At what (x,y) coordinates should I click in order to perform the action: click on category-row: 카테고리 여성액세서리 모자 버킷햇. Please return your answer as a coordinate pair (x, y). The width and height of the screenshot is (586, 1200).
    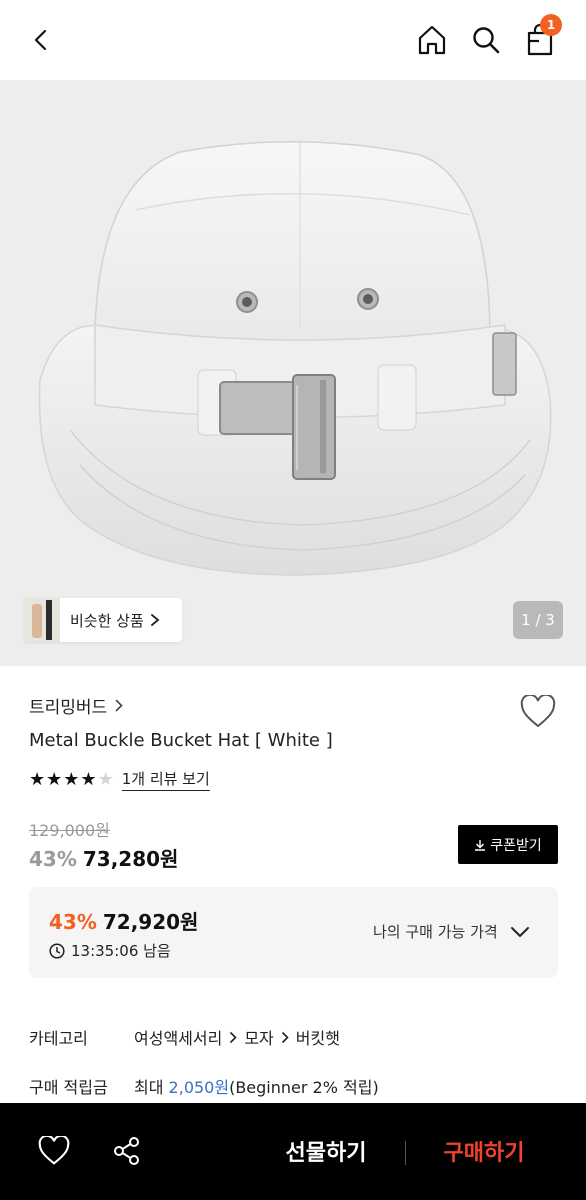
    Looking at the image, I should click on (184, 1037).